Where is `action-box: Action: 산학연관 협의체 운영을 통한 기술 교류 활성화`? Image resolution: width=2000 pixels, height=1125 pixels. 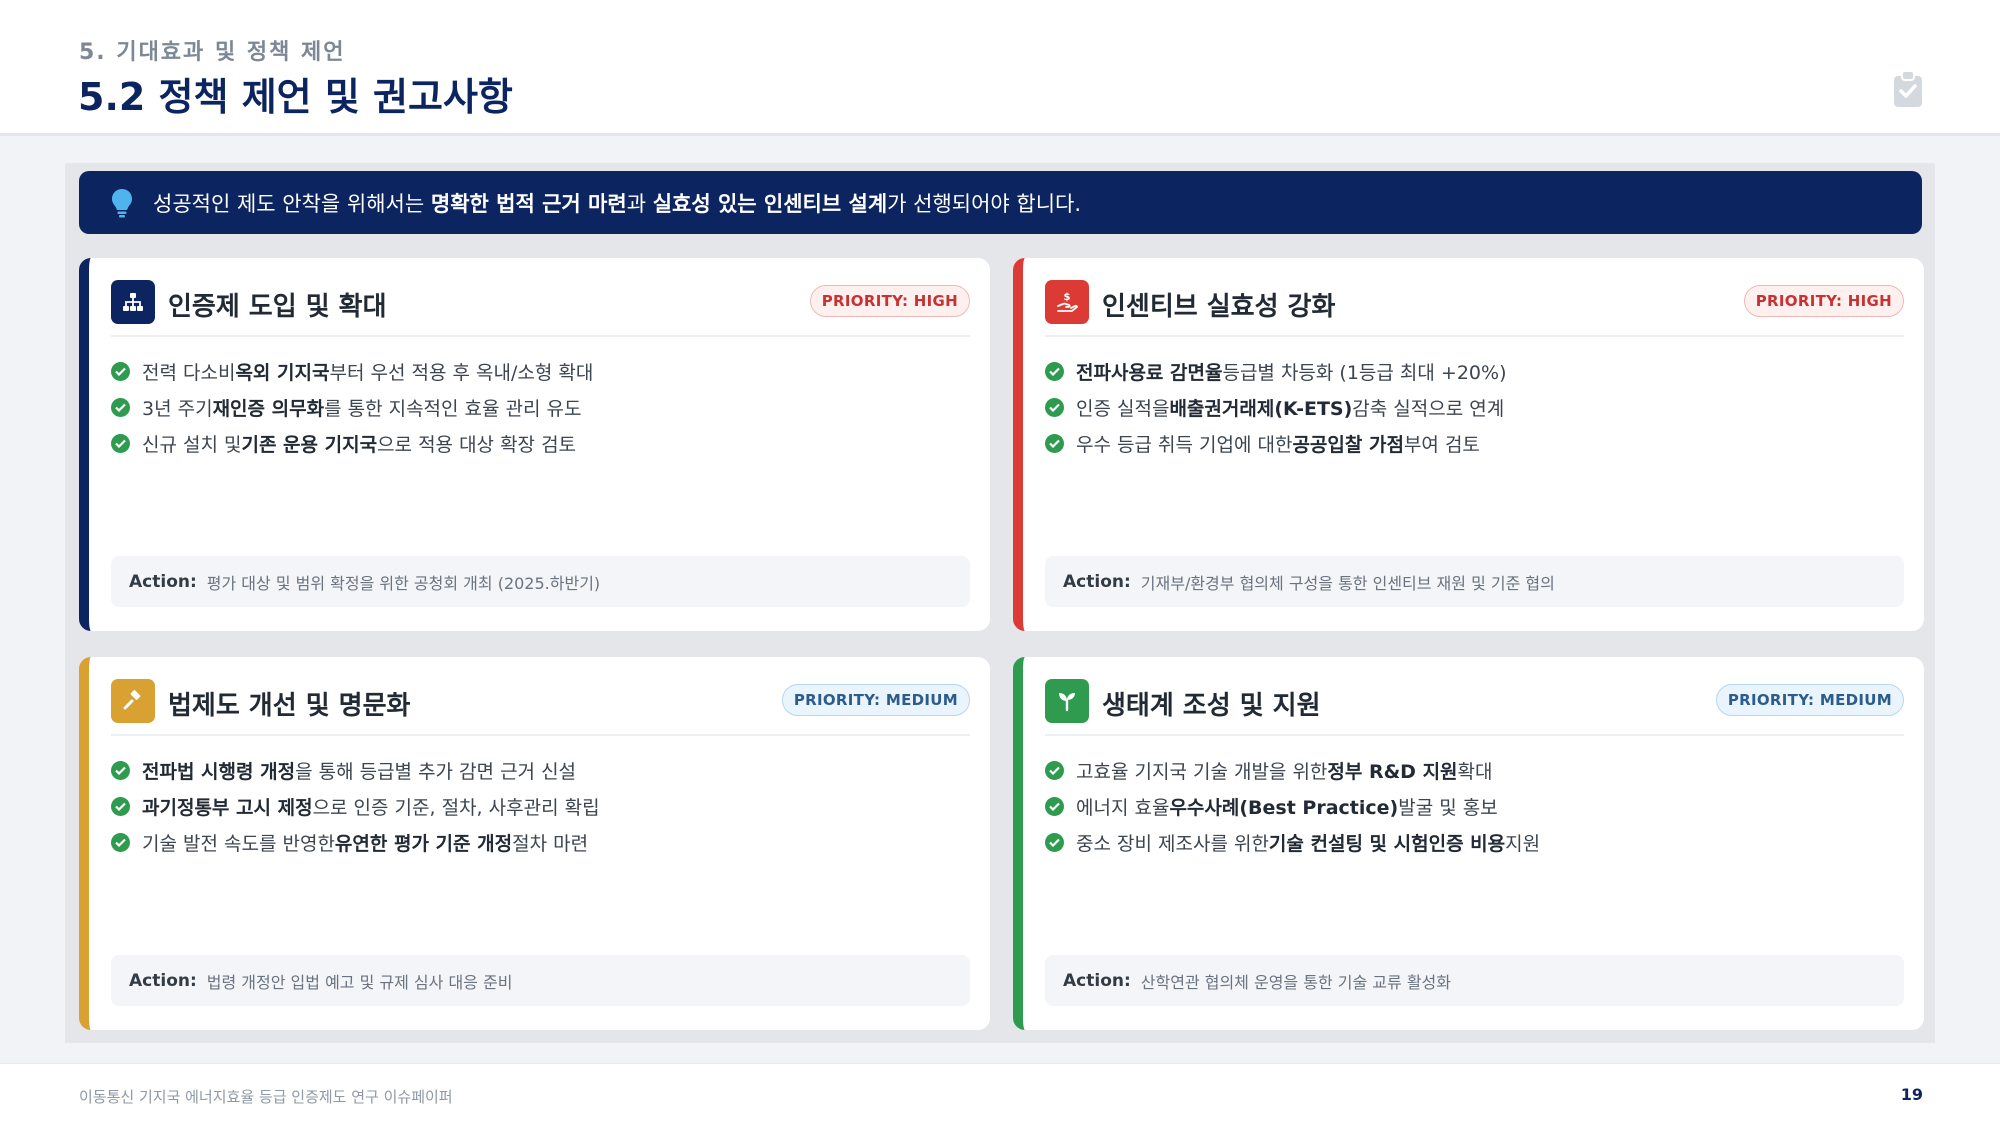
action-box: Action: 산학연관 협의체 운영을 통한 기술 교류 활성화 is located at coordinates (1474, 980).